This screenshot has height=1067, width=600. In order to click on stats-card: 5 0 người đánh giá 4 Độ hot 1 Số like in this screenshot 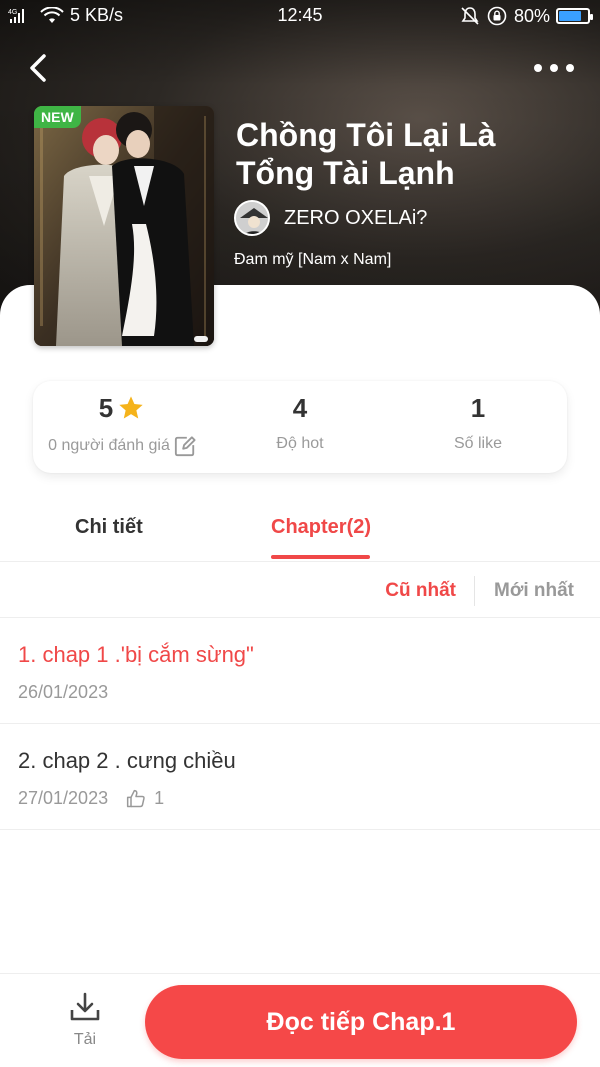, I will do `click(300, 427)`.